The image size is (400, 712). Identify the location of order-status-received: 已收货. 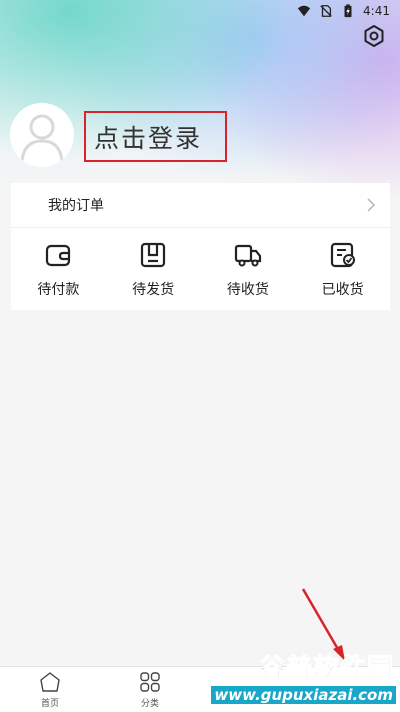
(342, 269).